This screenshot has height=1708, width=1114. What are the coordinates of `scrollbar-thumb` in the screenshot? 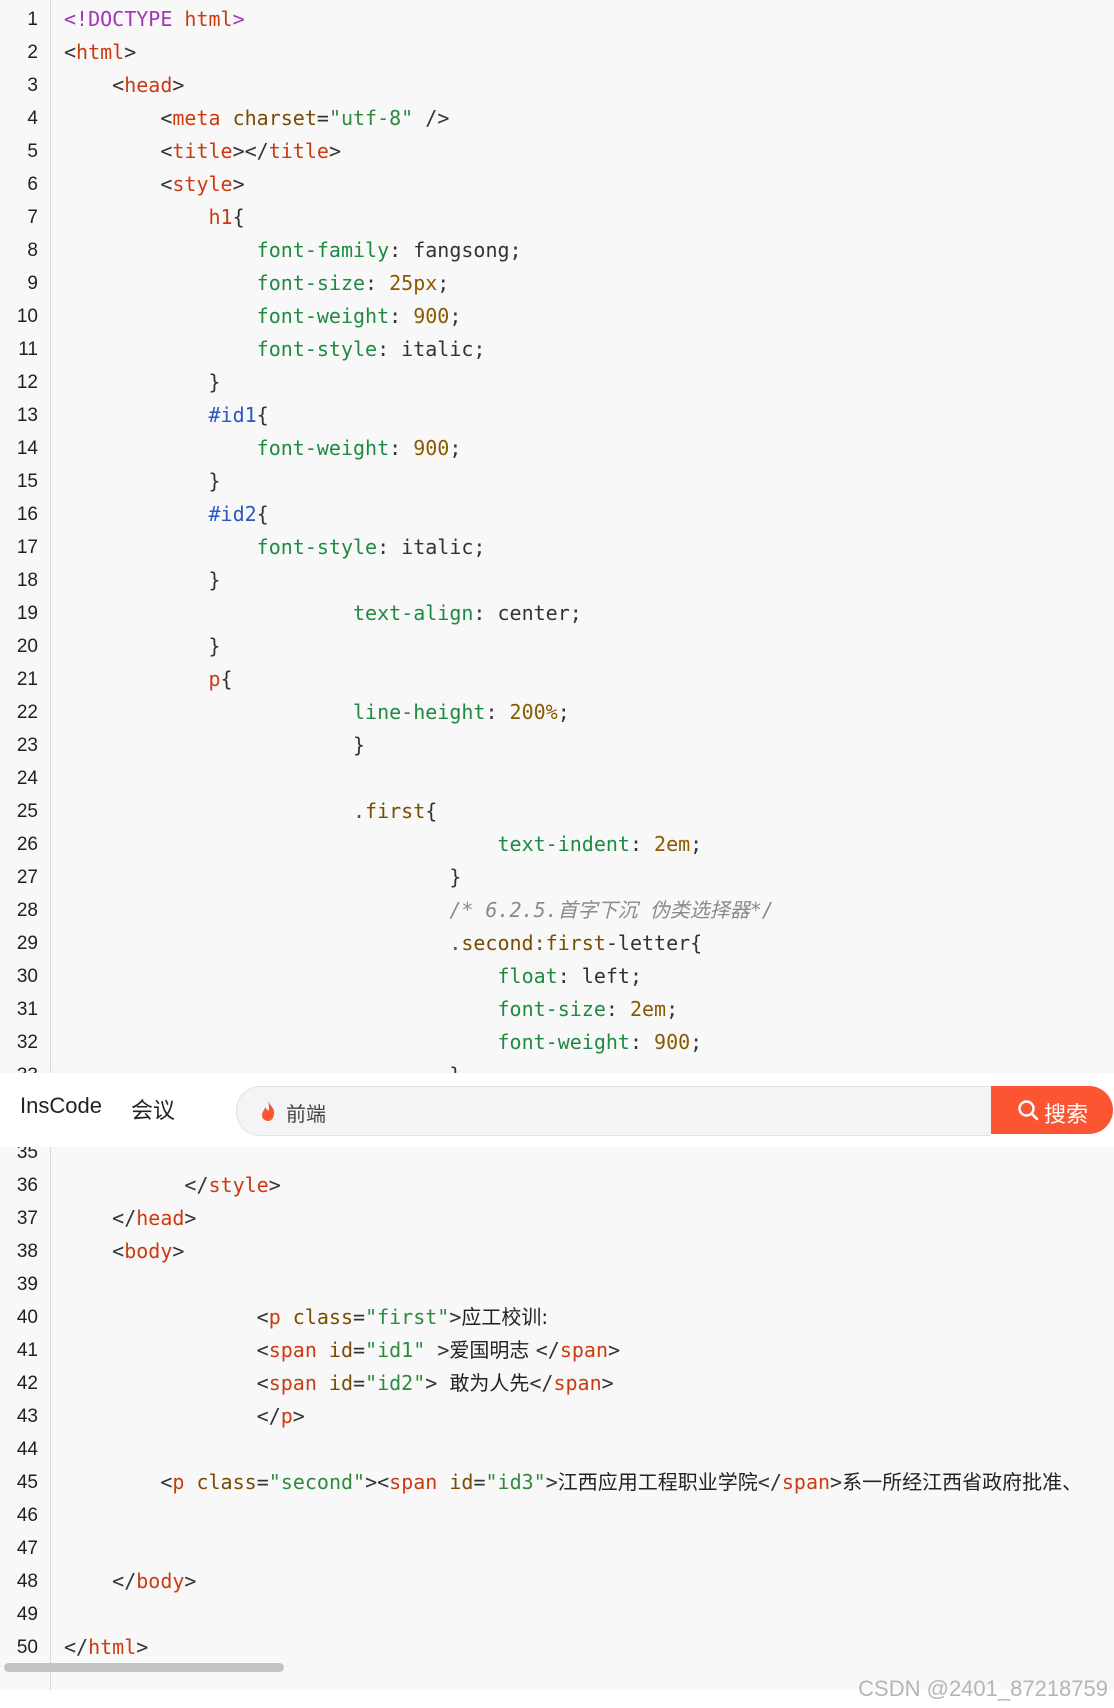 It's located at (144, 1667).